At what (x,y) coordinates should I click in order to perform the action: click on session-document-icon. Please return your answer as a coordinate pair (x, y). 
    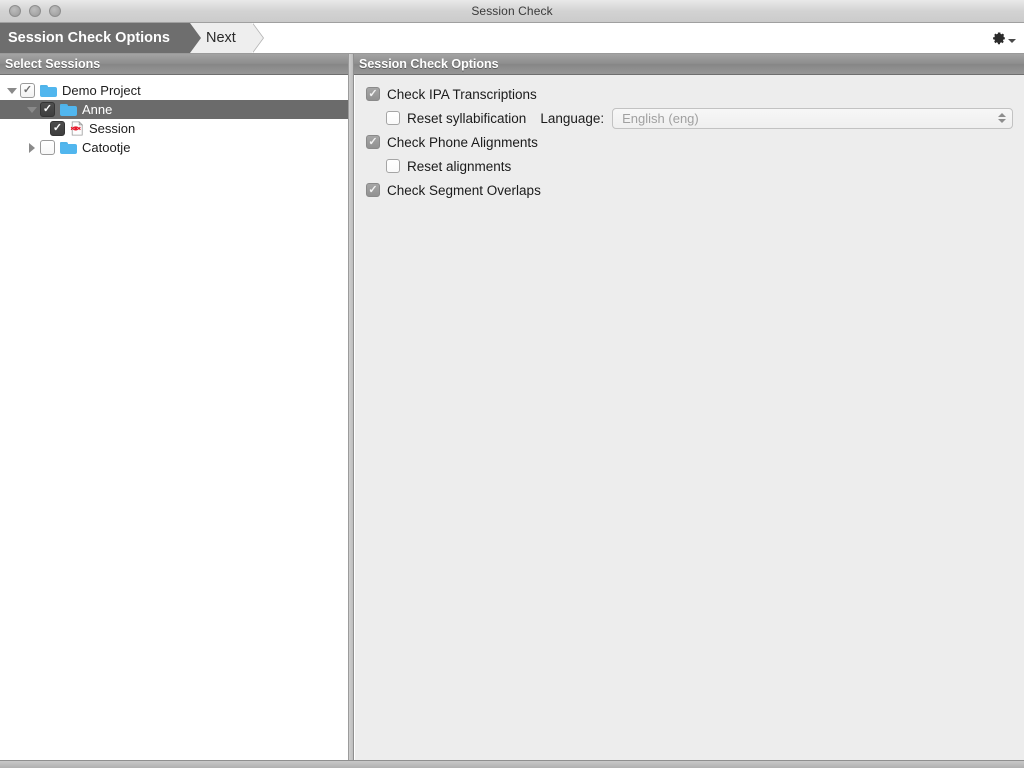
    Looking at the image, I should click on (77, 128).